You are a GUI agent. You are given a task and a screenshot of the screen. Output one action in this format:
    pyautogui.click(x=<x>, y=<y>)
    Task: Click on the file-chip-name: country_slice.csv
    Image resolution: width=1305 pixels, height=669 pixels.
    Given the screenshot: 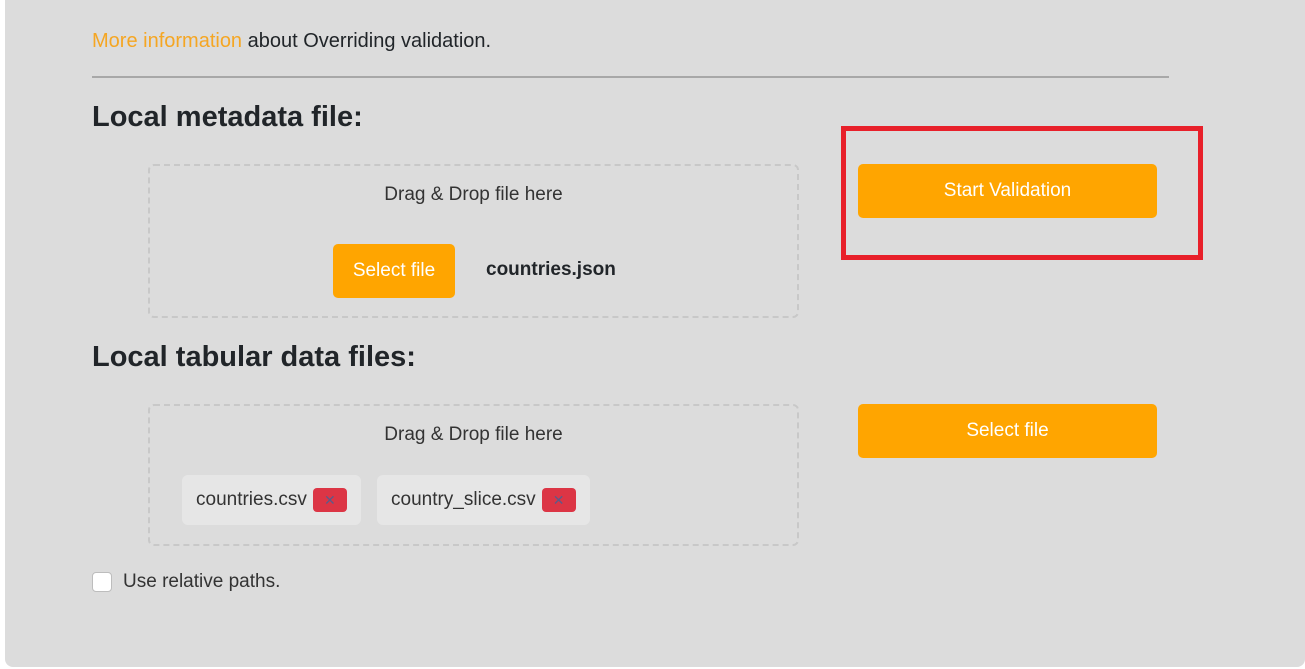 What is the action you would take?
    pyautogui.click(x=463, y=499)
    